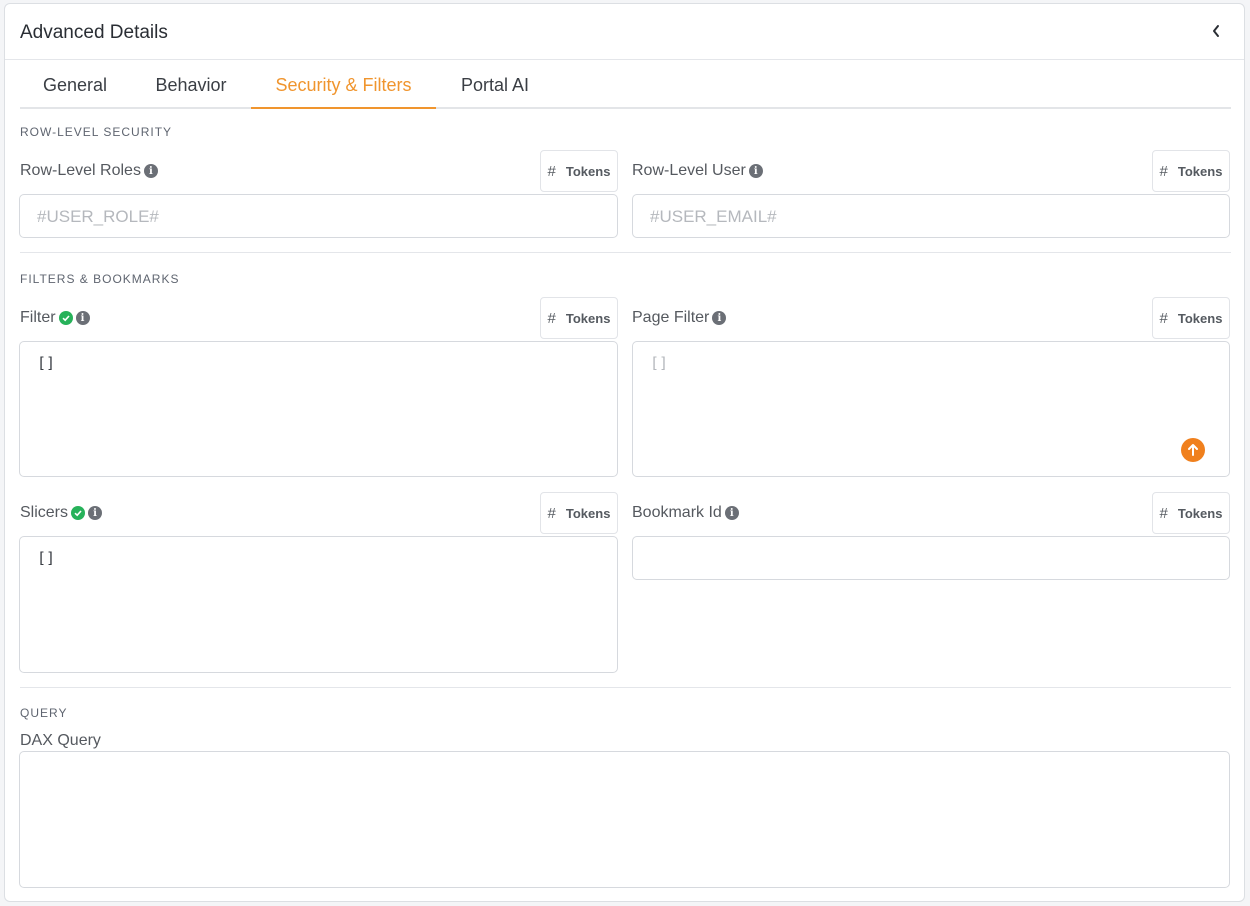 Image resolution: width=1250 pixels, height=906 pixels. I want to click on row-level-user-input: #USER_EMAIL#, so click(931, 216).